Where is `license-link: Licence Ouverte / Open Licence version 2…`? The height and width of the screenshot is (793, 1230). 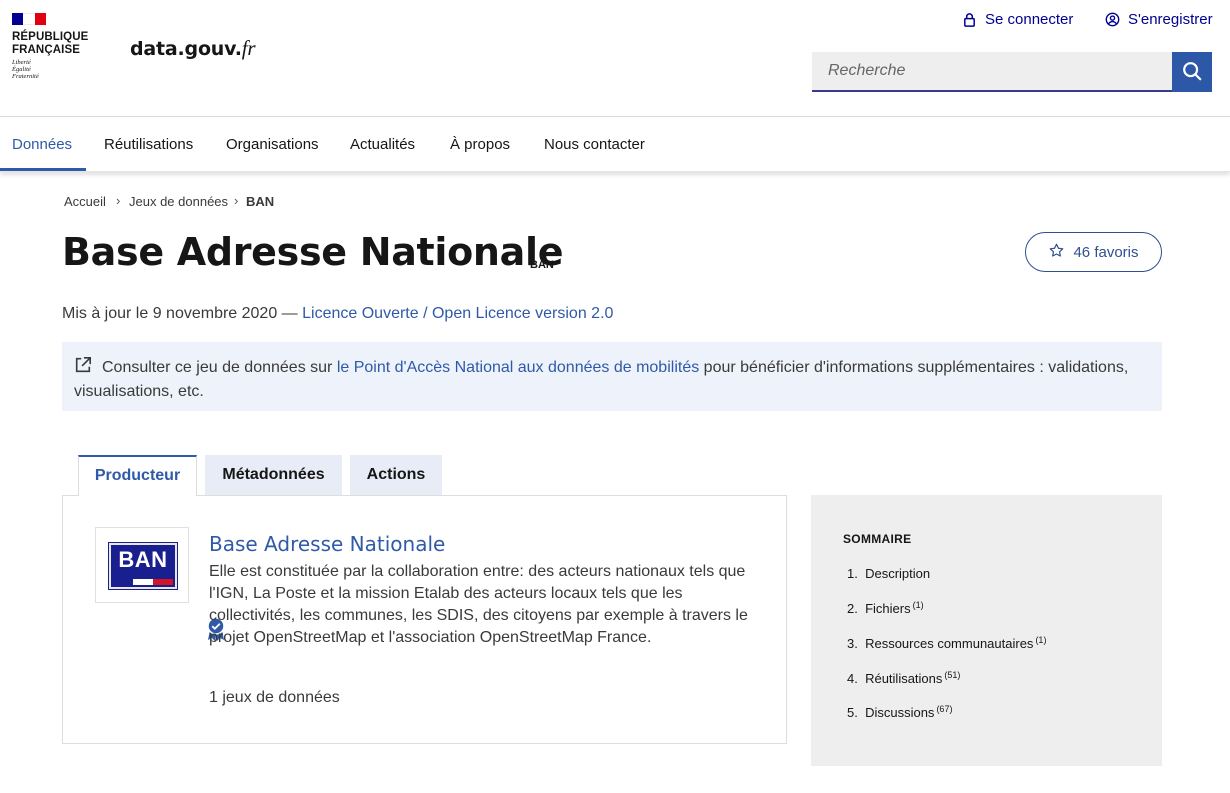 license-link: Licence Ouverte / Open Licence version 2… is located at coordinates (457, 313).